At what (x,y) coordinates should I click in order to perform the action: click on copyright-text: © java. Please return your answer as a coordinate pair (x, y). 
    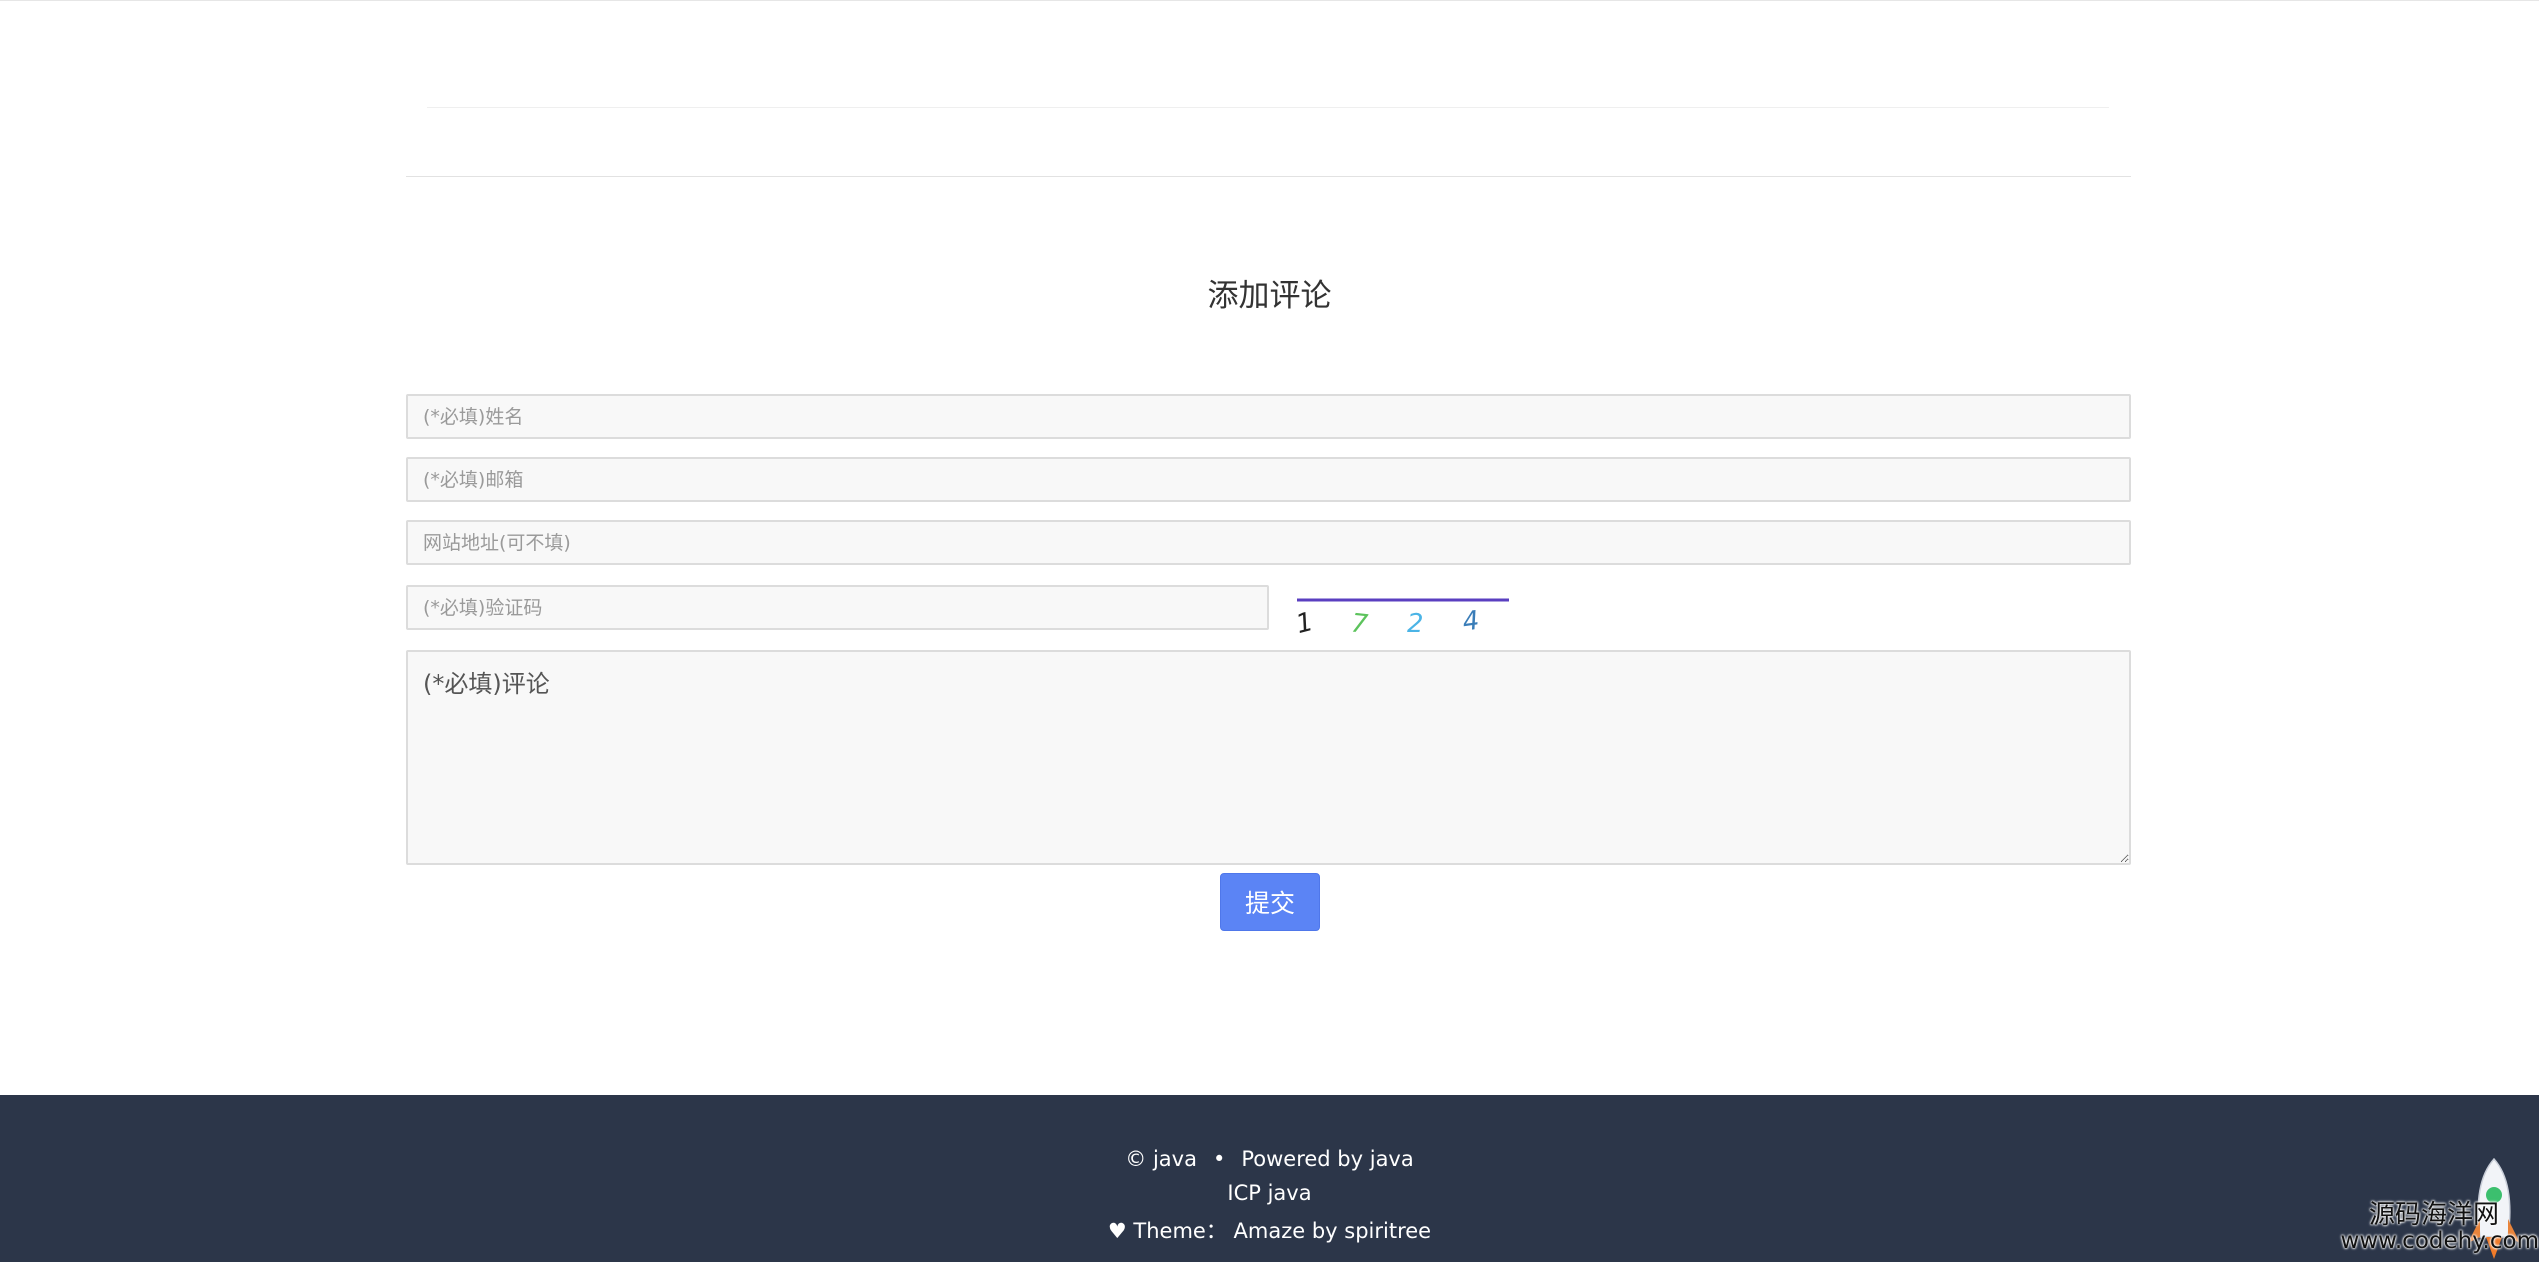
    Looking at the image, I should click on (1161, 1159).